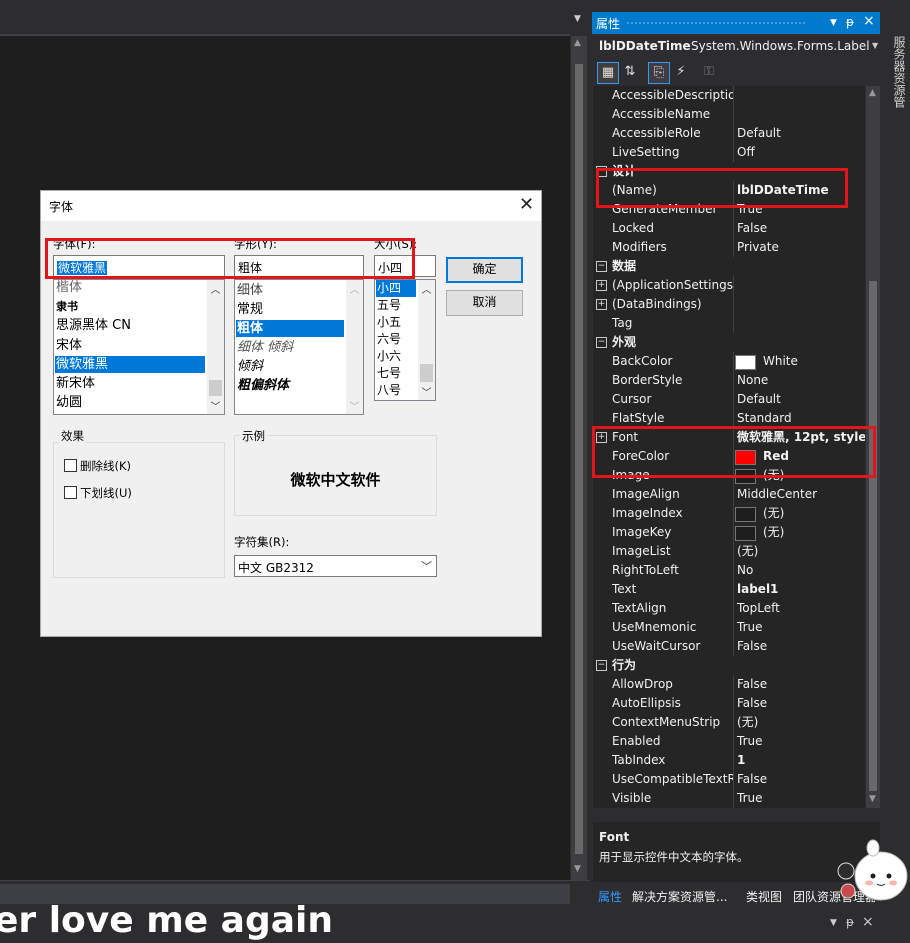 This screenshot has height=943, width=910. I want to click on property-row: Locked False, so click(729, 228).